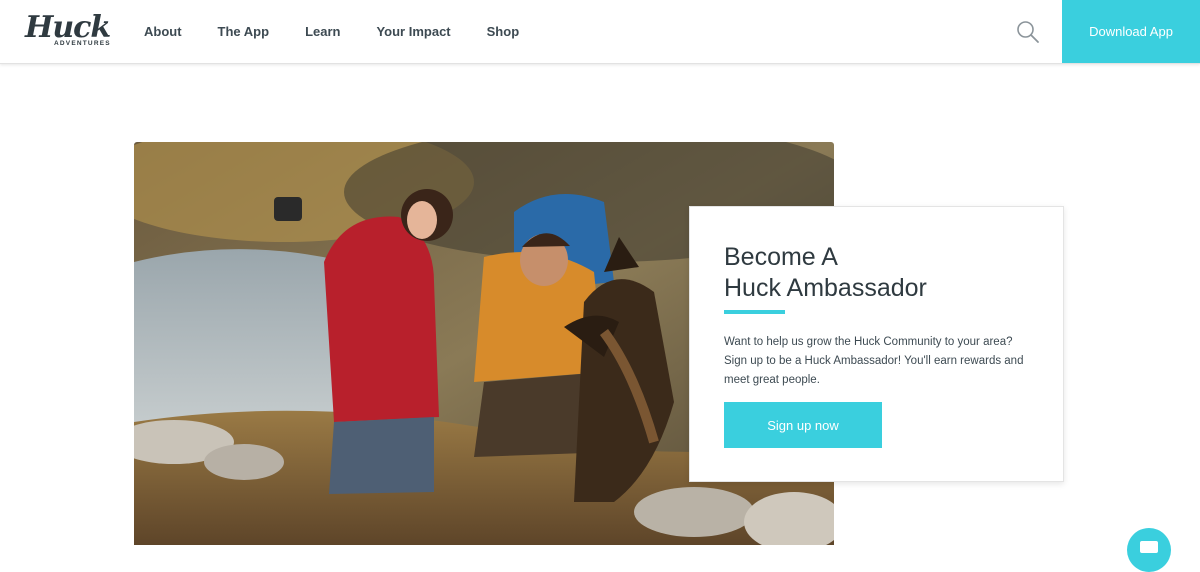 This screenshot has height=572, width=1200. I want to click on card-title-line2: Huck Ambassador, so click(825, 288).